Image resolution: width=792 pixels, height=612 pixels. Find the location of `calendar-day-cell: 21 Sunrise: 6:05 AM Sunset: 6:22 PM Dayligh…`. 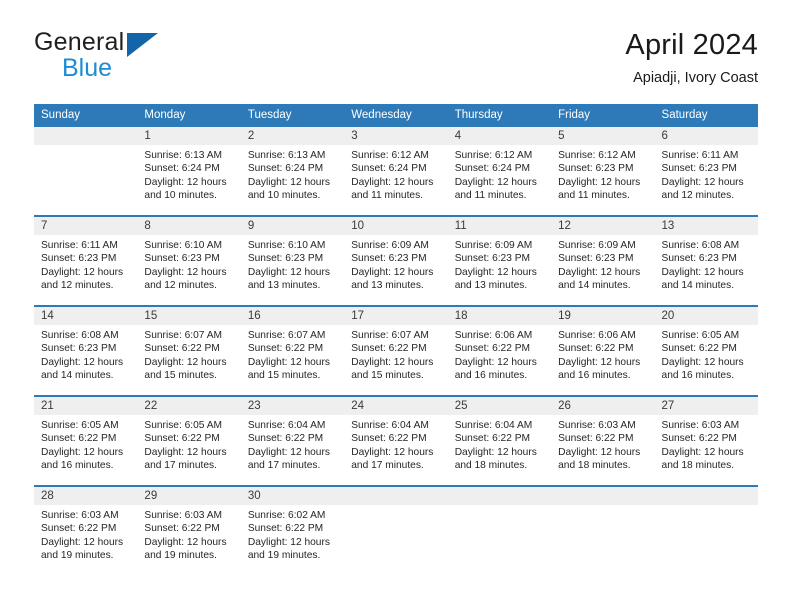

calendar-day-cell: 21 Sunrise: 6:05 AM Sunset: 6:22 PM Dayligh… is located at coordinates (86, 440).